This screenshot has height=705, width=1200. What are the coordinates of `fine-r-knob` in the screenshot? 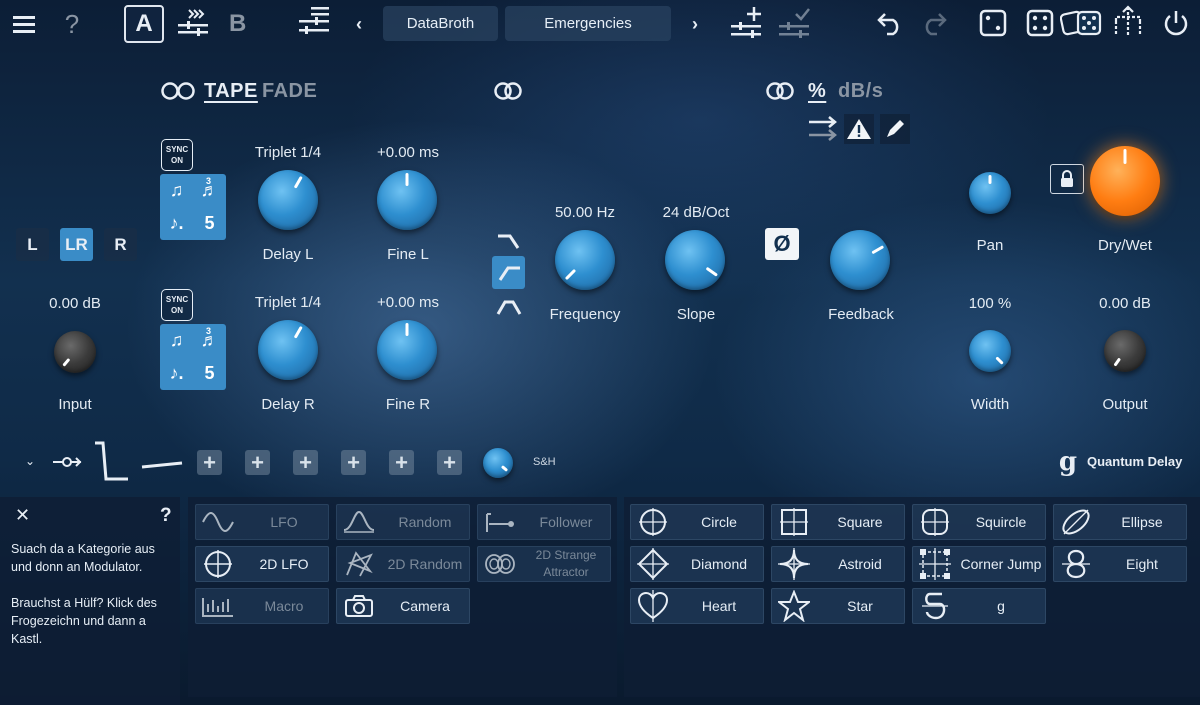 It's located at (407, 350).